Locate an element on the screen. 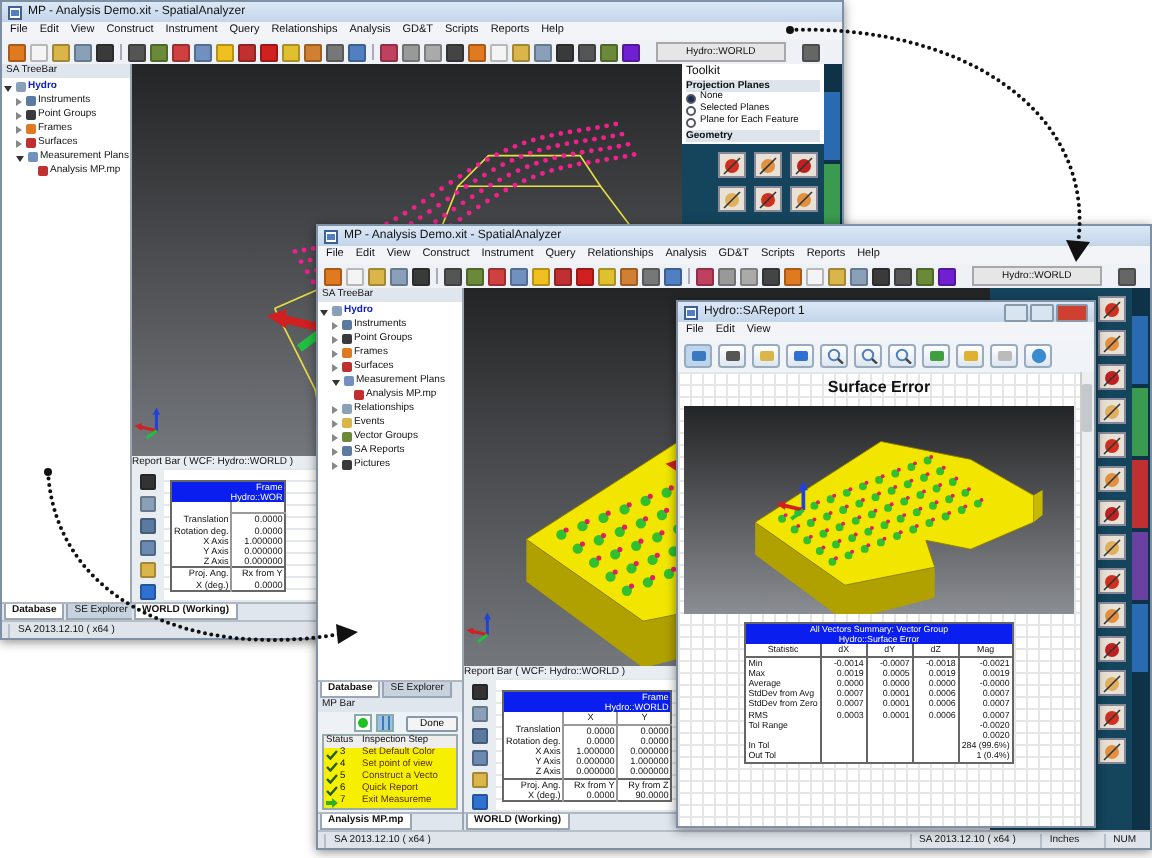 This screenshot has width=1152, height=858. grid-icon is located at coordinates (385, 723).